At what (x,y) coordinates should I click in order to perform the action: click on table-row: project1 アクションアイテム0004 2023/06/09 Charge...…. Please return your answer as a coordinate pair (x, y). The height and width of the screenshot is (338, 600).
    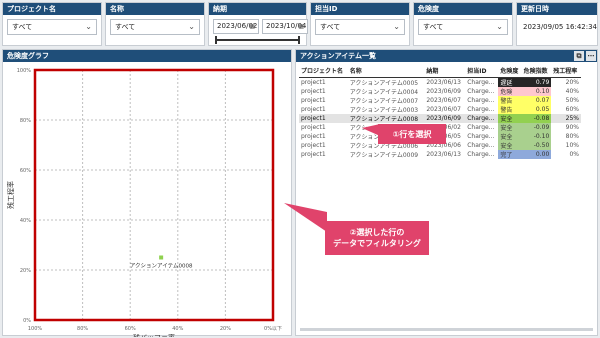
    Looking at the image, I should click on (440, 91).